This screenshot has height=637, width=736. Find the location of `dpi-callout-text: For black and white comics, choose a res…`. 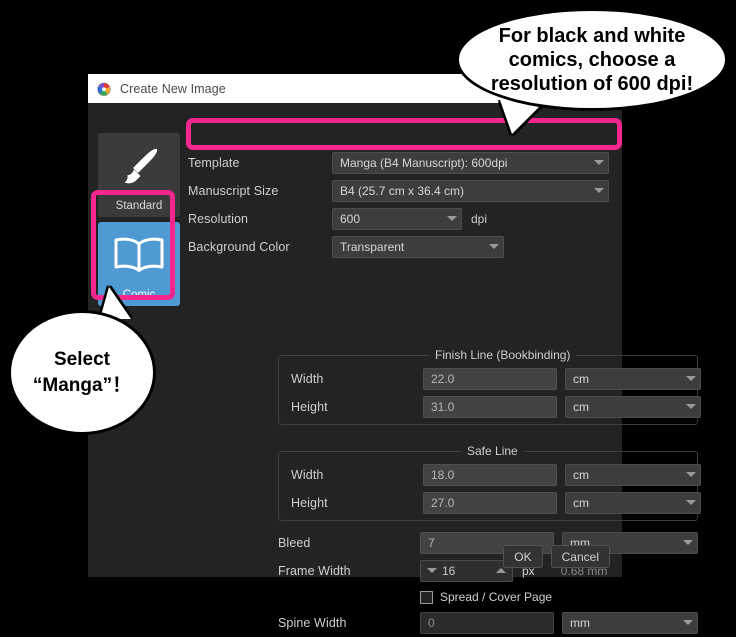

dpi-callout-text: For black and white comics, choose a res… is located at coordinates (592, 59).